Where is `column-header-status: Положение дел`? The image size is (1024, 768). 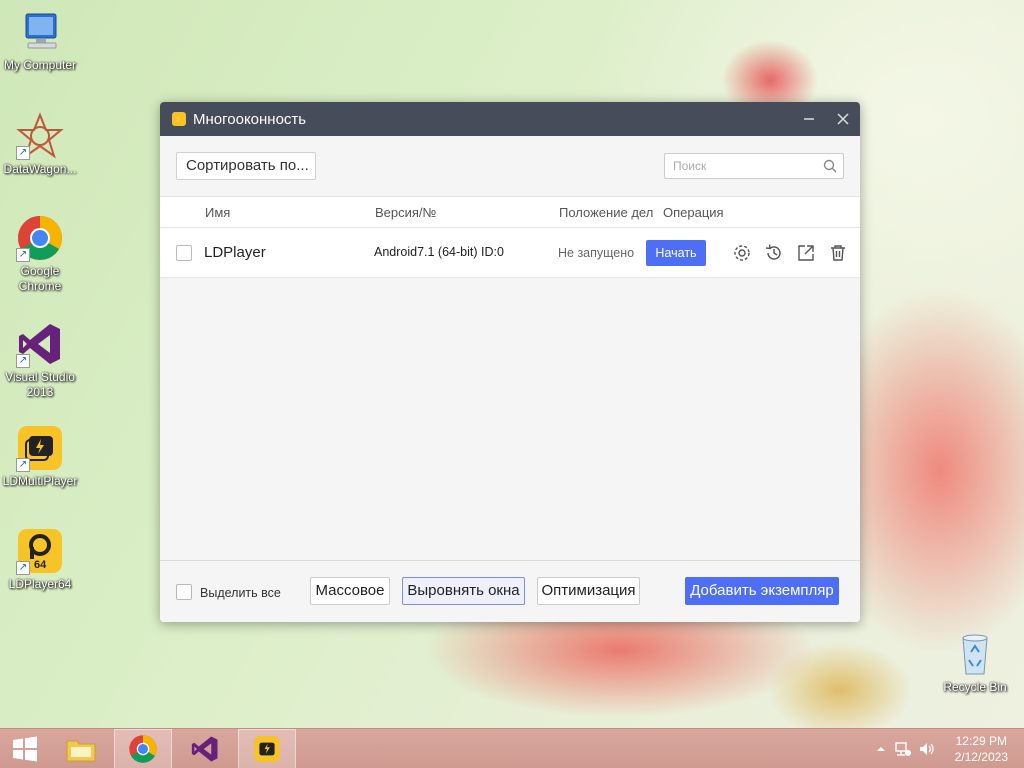
column-header-status: Положение дел is located at coordinates (606, 212).